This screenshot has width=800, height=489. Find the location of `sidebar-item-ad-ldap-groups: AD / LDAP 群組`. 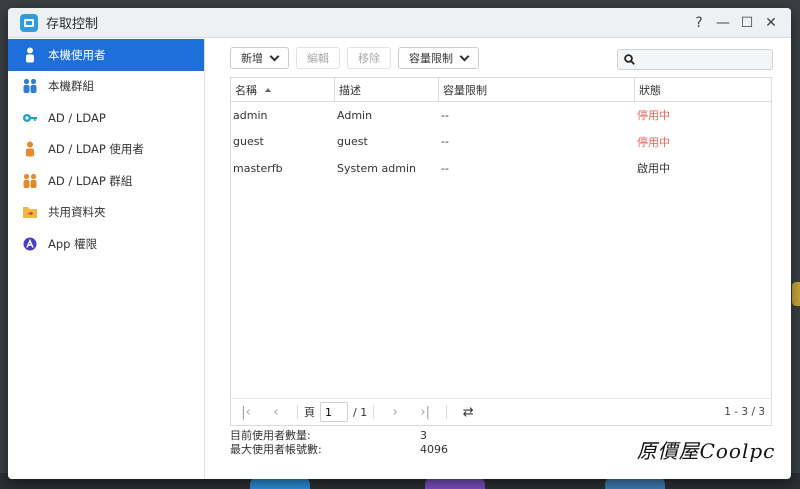

sidebar-item-ad-ldap-groups: AD / LDAP 群組 is located at coordinates (106, 181).